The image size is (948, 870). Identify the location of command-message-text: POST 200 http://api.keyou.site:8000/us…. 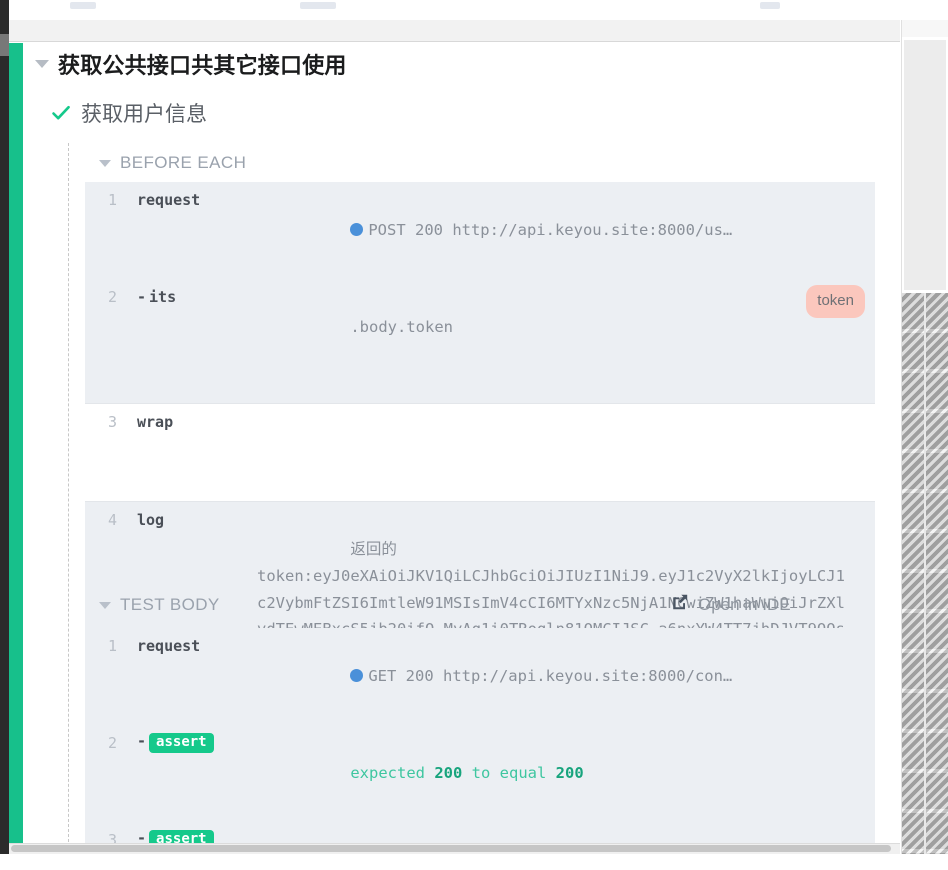
(550, 229).